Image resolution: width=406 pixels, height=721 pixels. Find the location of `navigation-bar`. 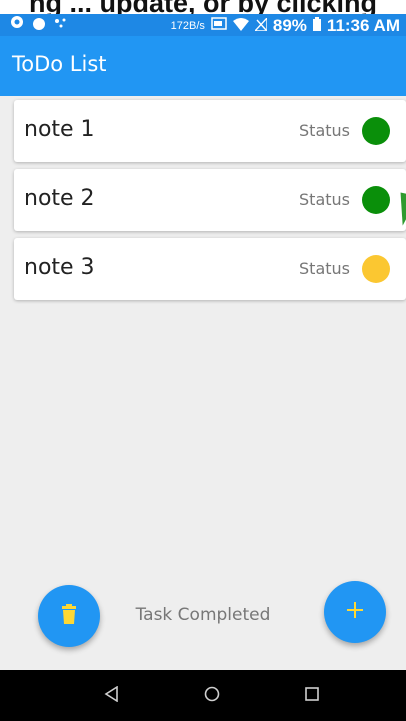

navigation-bar is located at coordinates (203, 695).